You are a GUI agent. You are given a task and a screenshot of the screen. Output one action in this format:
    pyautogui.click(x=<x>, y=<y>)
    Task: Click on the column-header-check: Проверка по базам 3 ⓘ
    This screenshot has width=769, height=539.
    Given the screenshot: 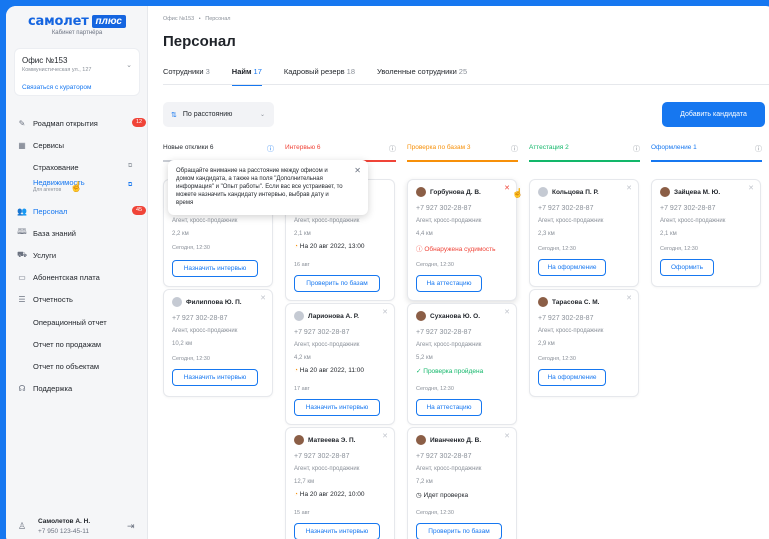 What is the action you would take?
    pyautogui.click(x=462, y=153)
    